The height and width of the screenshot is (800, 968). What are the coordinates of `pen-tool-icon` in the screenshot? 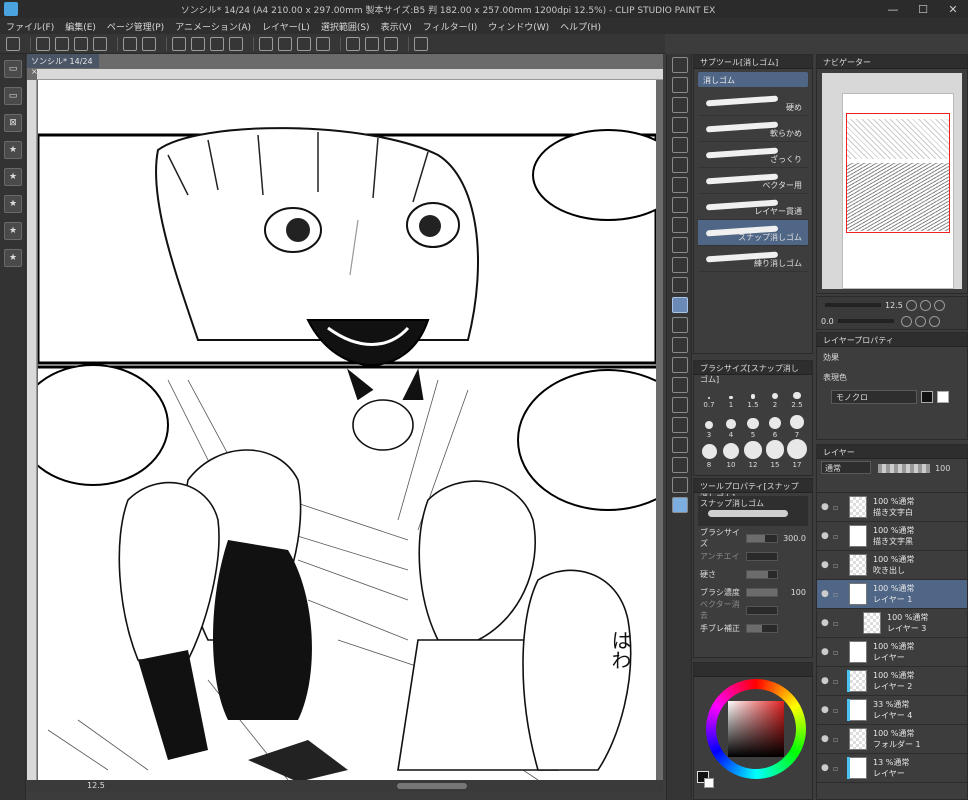 It's located at (680, 205).